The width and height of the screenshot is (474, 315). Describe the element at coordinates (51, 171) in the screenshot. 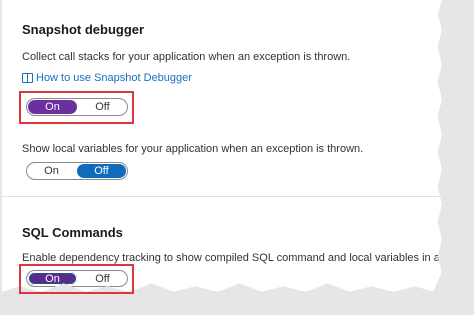

I see `local-vars-toggle-on: On` at that location.